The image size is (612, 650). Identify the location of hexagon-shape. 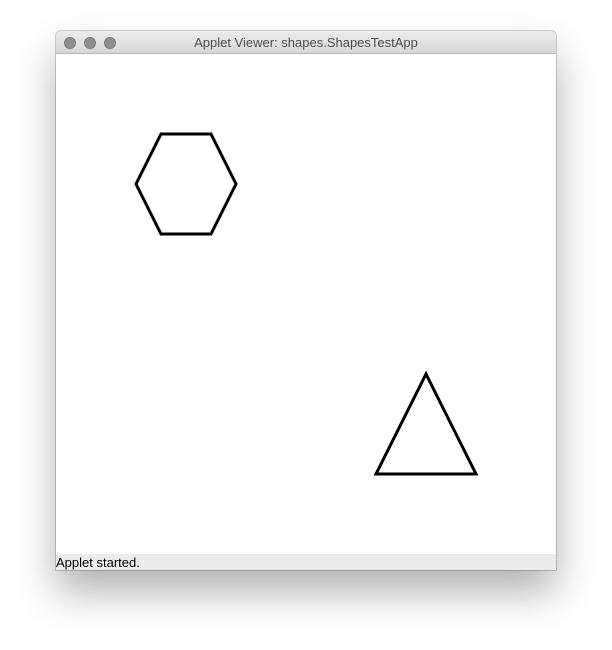
(186, 184).